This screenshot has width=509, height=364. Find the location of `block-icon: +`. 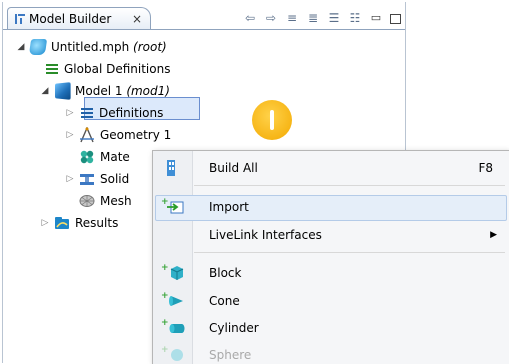

block-icon: + is located at coordinates (173, 272).